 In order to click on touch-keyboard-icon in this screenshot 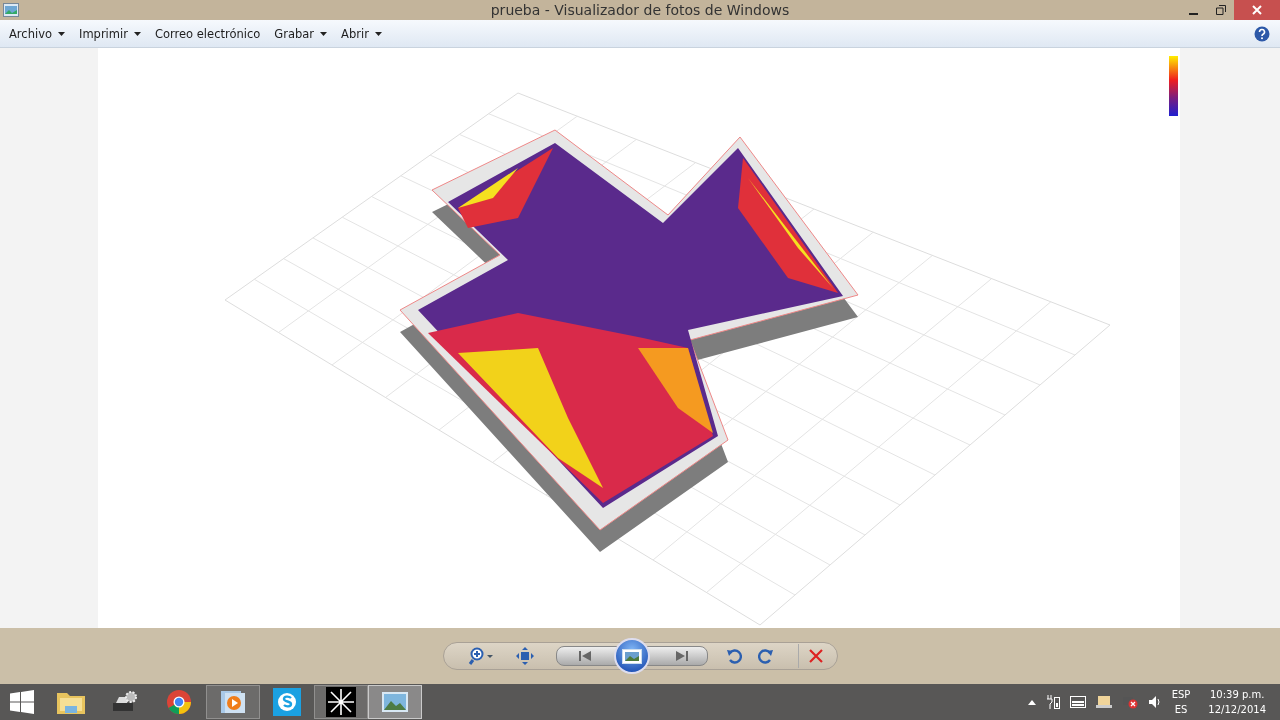, I will do `click(1077, 702)`.